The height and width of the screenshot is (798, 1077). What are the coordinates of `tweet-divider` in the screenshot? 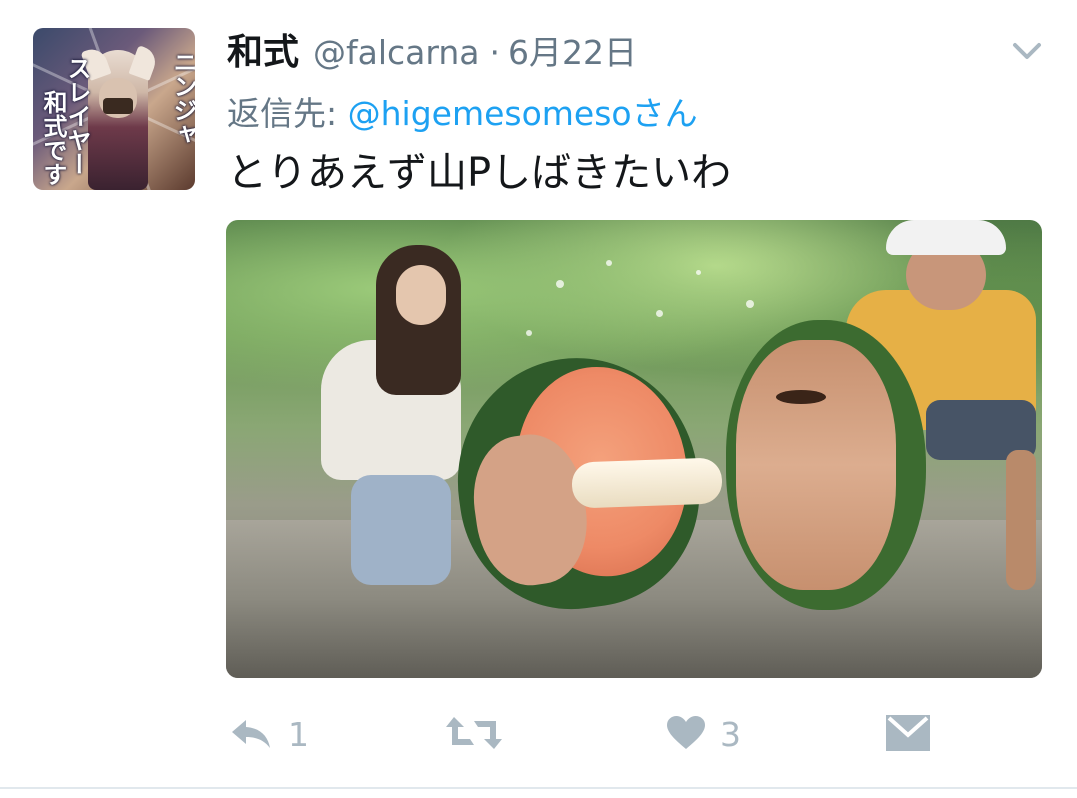 It's located at (538, 788).